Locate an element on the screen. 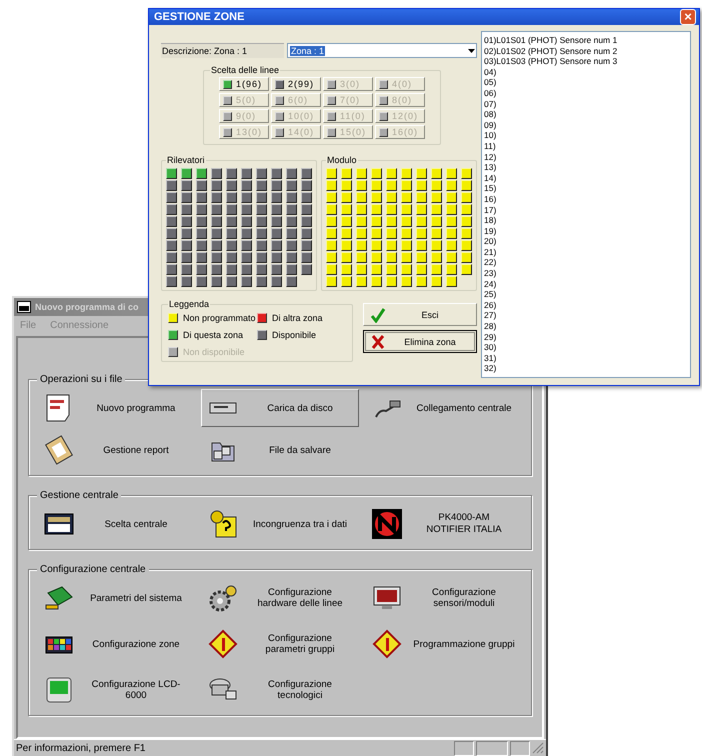  list-item: 21) is located at coordinates (586, 252).